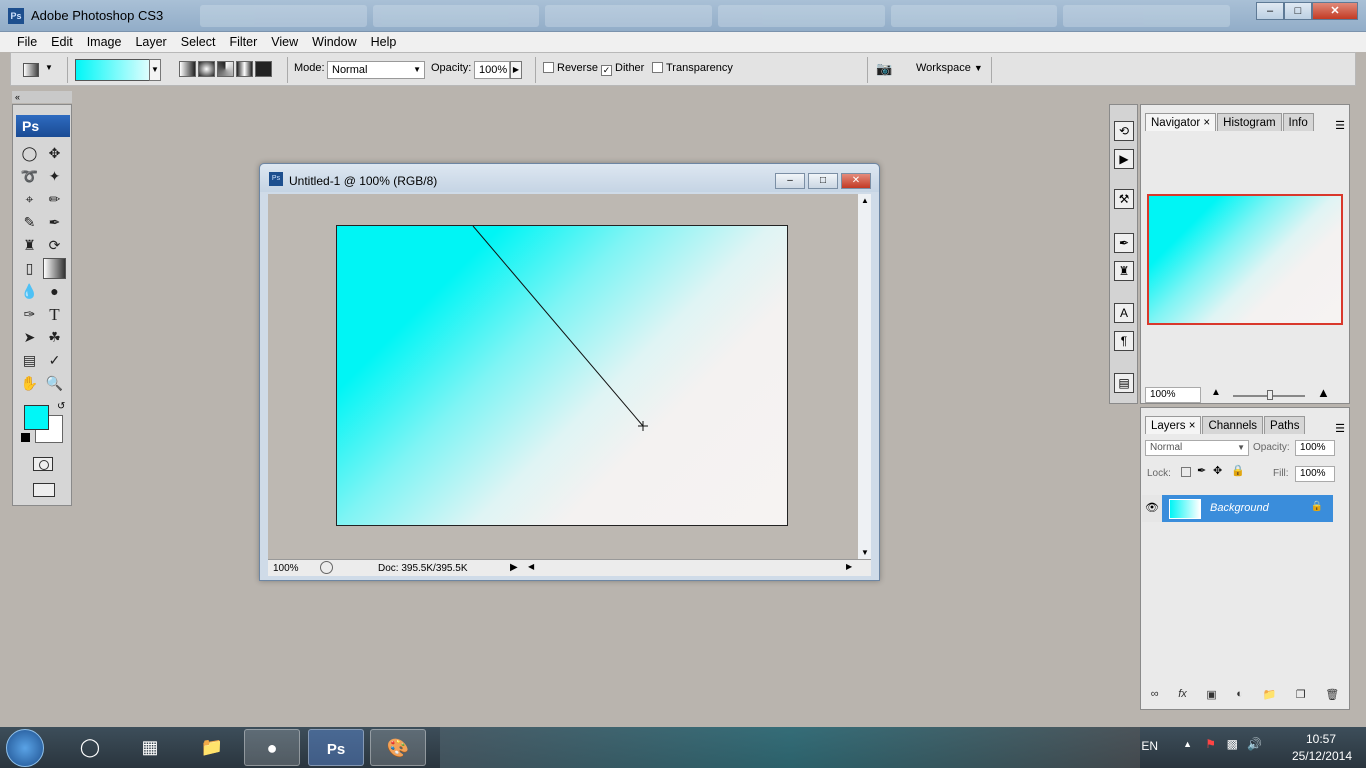 The image size is (1366, 768). I want to click on clone-source-panel-icon: ♜, so click(1124, 271).